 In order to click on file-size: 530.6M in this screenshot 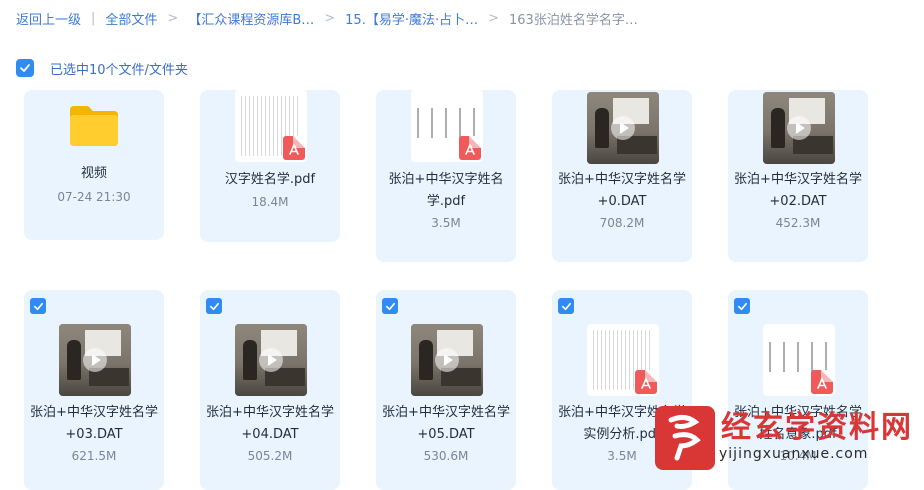, I will do `click(446, 456)`.